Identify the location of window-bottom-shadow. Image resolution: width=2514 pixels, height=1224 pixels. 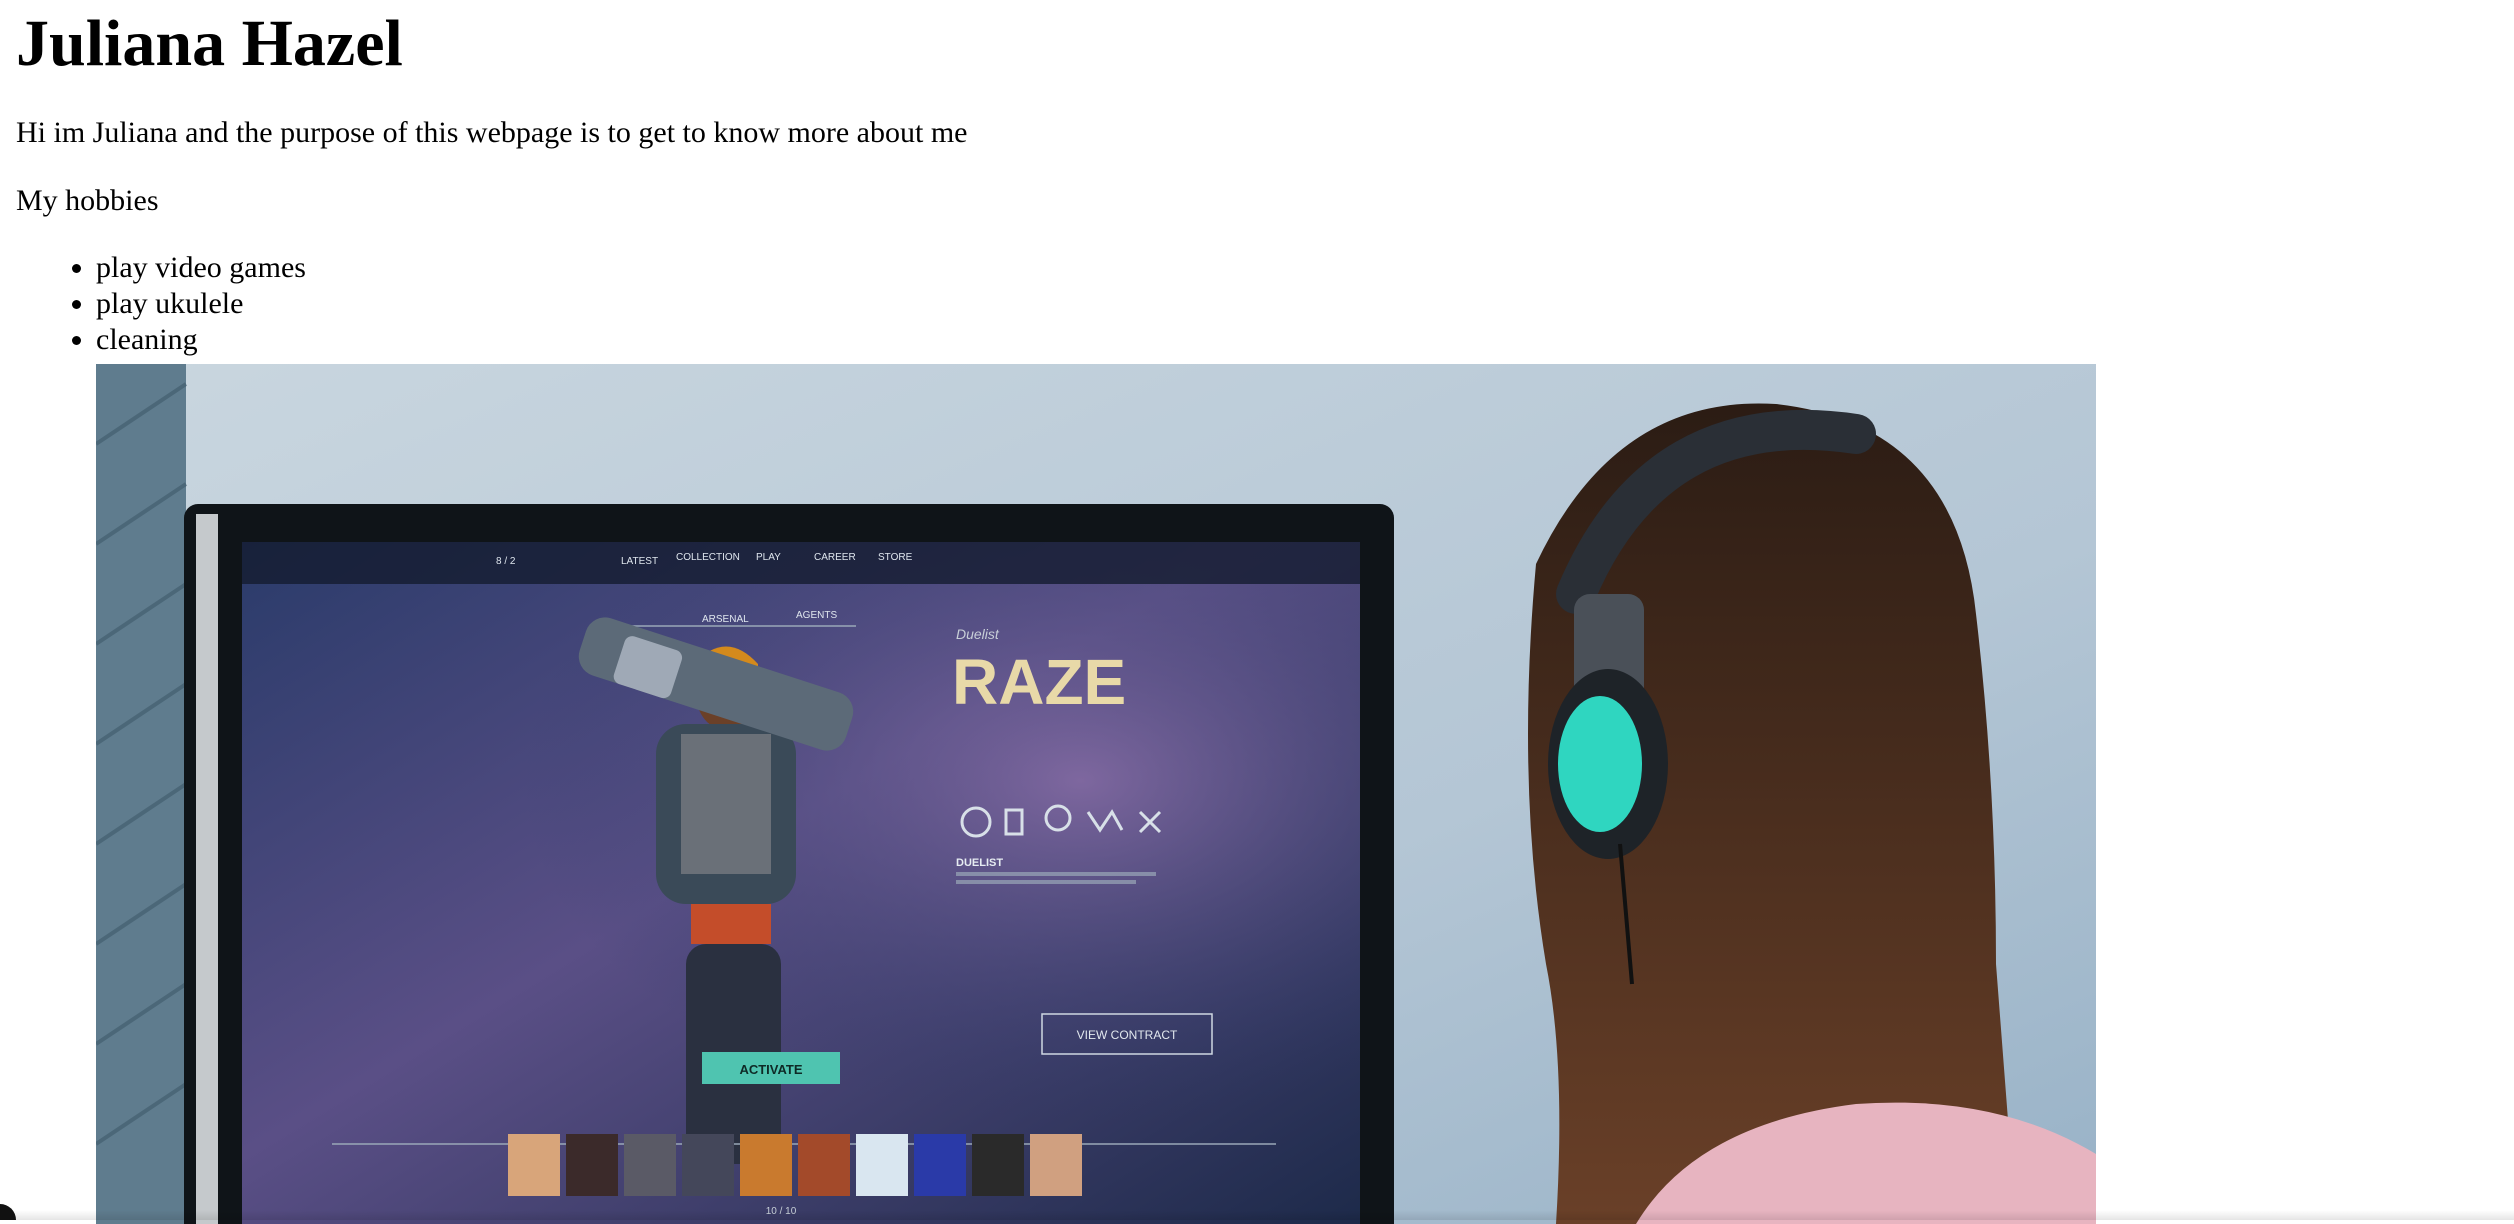
(1257, 1215).